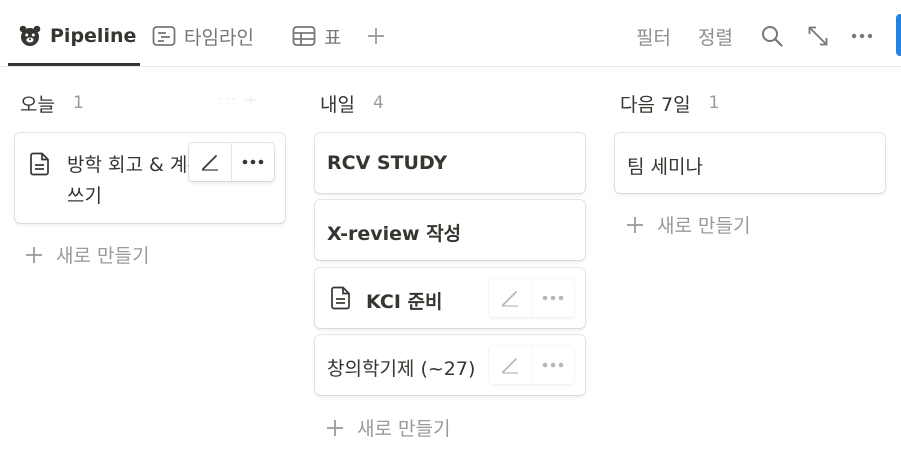 The image size is (901, 459). Describe the element at coordinates (93, 36) in the screenshot. I see `tab-label: Pipeline` at that location.